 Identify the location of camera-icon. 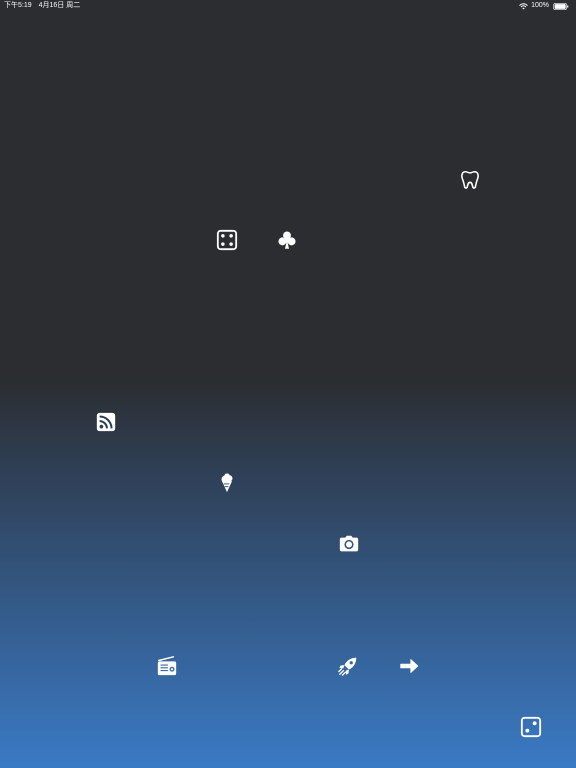
(349, 544).